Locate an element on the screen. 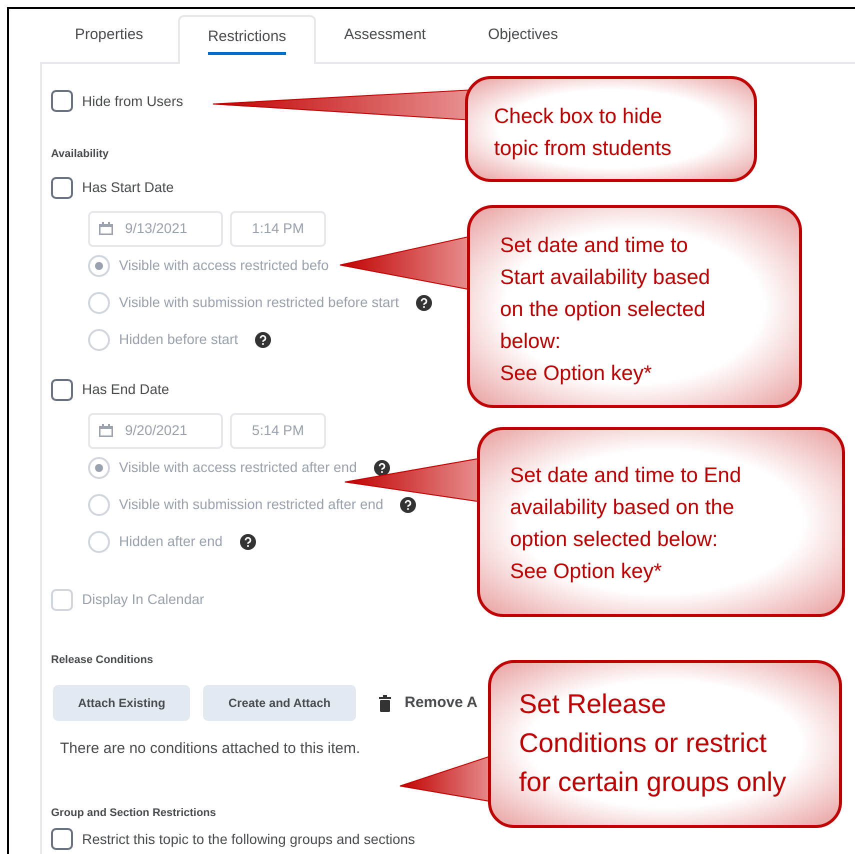 Image resolution: width=855 pixels, height=854 pixels. tab: Properties is located at coordinates (109, 38).